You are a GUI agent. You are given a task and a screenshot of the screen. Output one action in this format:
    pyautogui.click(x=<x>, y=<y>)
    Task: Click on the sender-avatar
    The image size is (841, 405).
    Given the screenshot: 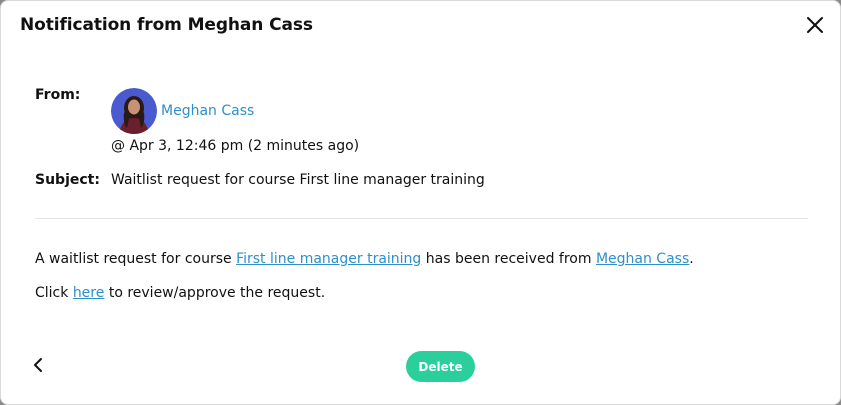 What is the action you would take?
    pyautogui.click(x=134, y=111)
    